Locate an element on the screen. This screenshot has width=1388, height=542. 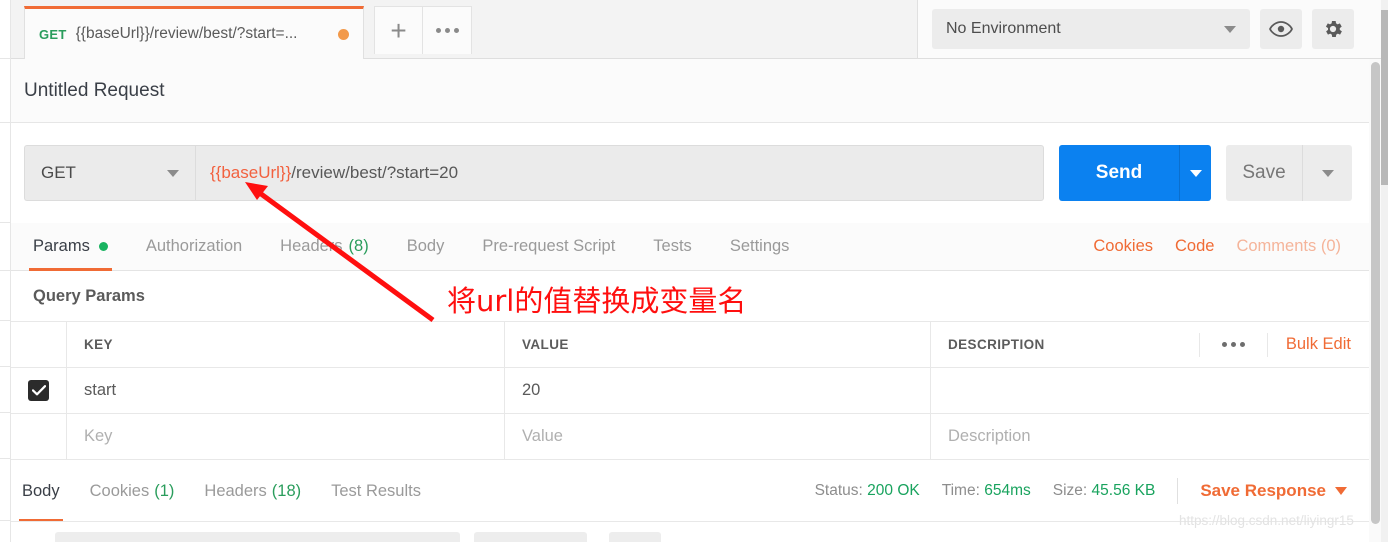
response-tab-body: Body is located at coordinates (41, 491).